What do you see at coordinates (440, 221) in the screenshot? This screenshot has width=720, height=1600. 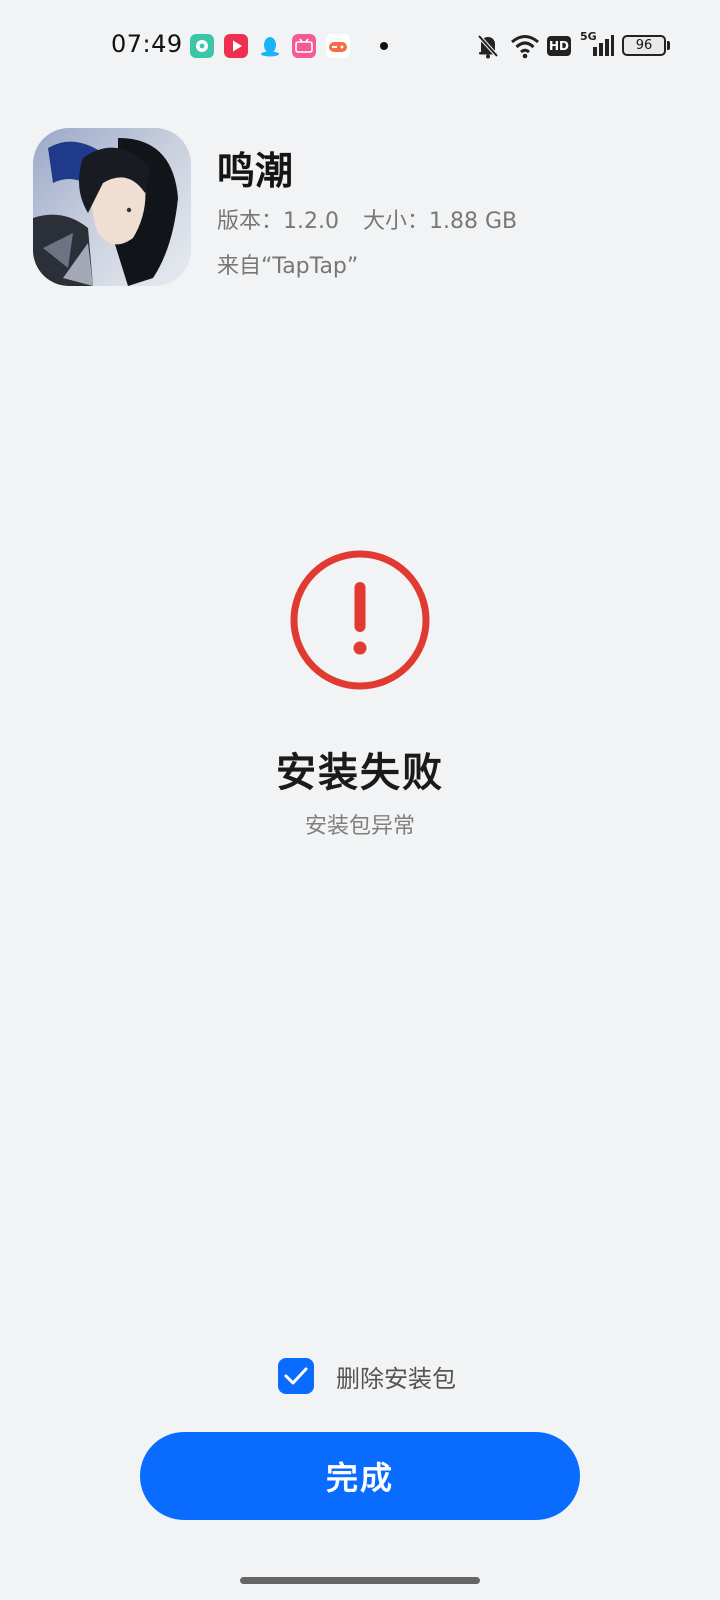 I see `app-size: 大小：1.88 GB` at bounding box center [440, 221].